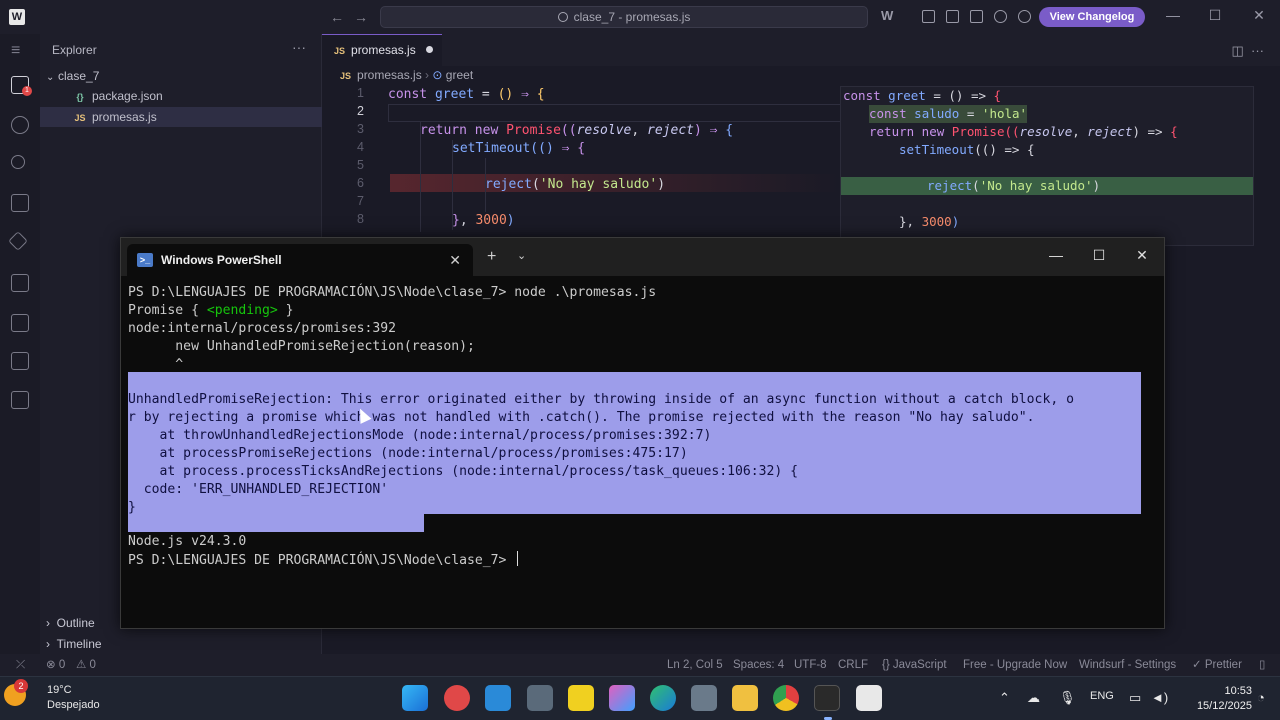  I want to click on prettier-status: ✓ Prettier, so click(1217, 665).